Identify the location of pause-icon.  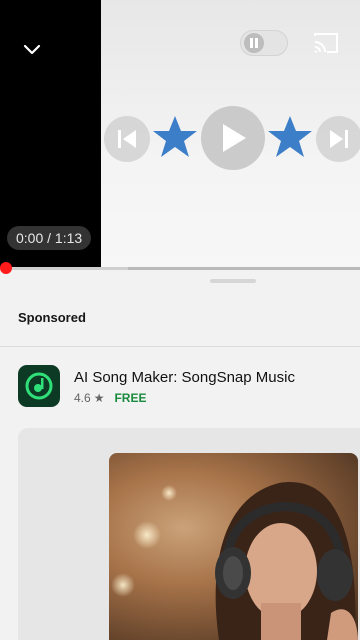
(254, 43).